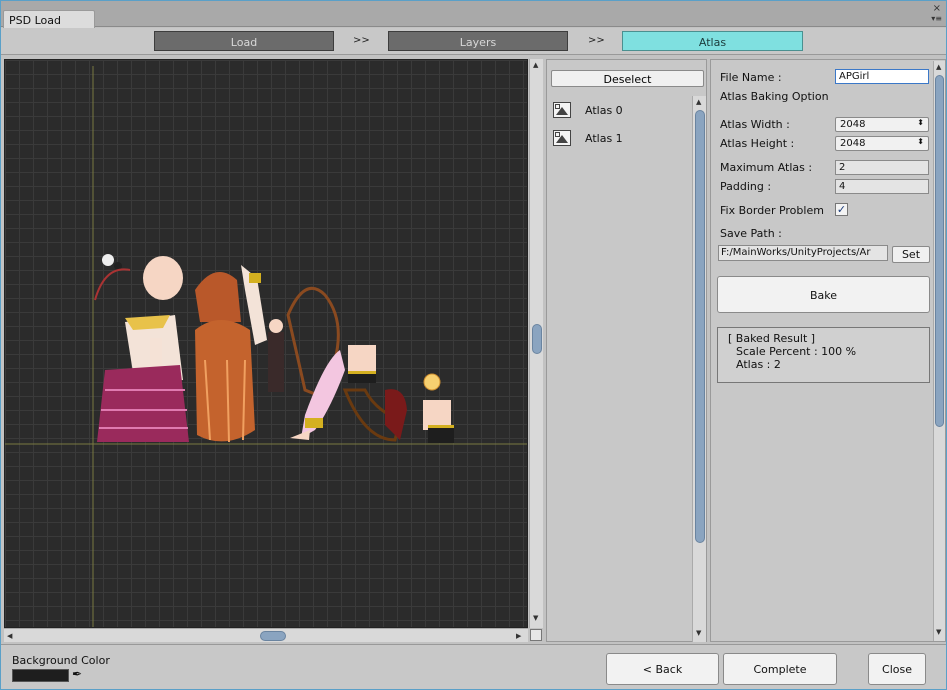 The width and height of the screenshot is (947, 690). Describe the element at coordinates (757, 143) in the screenshot. I see `atlas-height-label: Atlas Height :` at that location.